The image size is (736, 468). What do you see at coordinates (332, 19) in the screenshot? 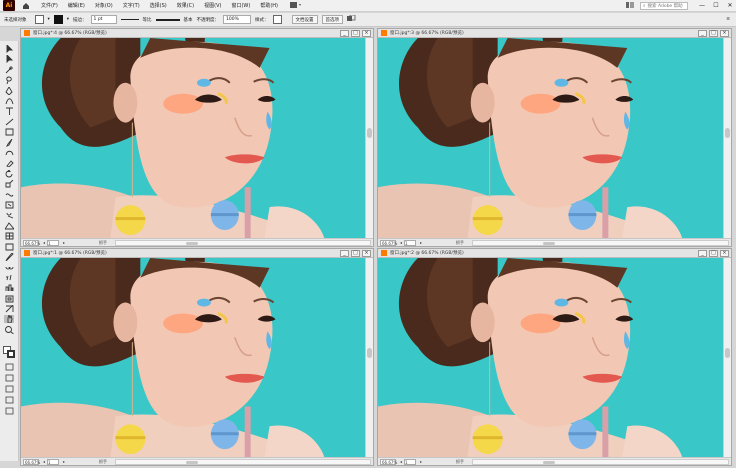
I see `preferences-button: 首选项` at bounding box center [332, 19].